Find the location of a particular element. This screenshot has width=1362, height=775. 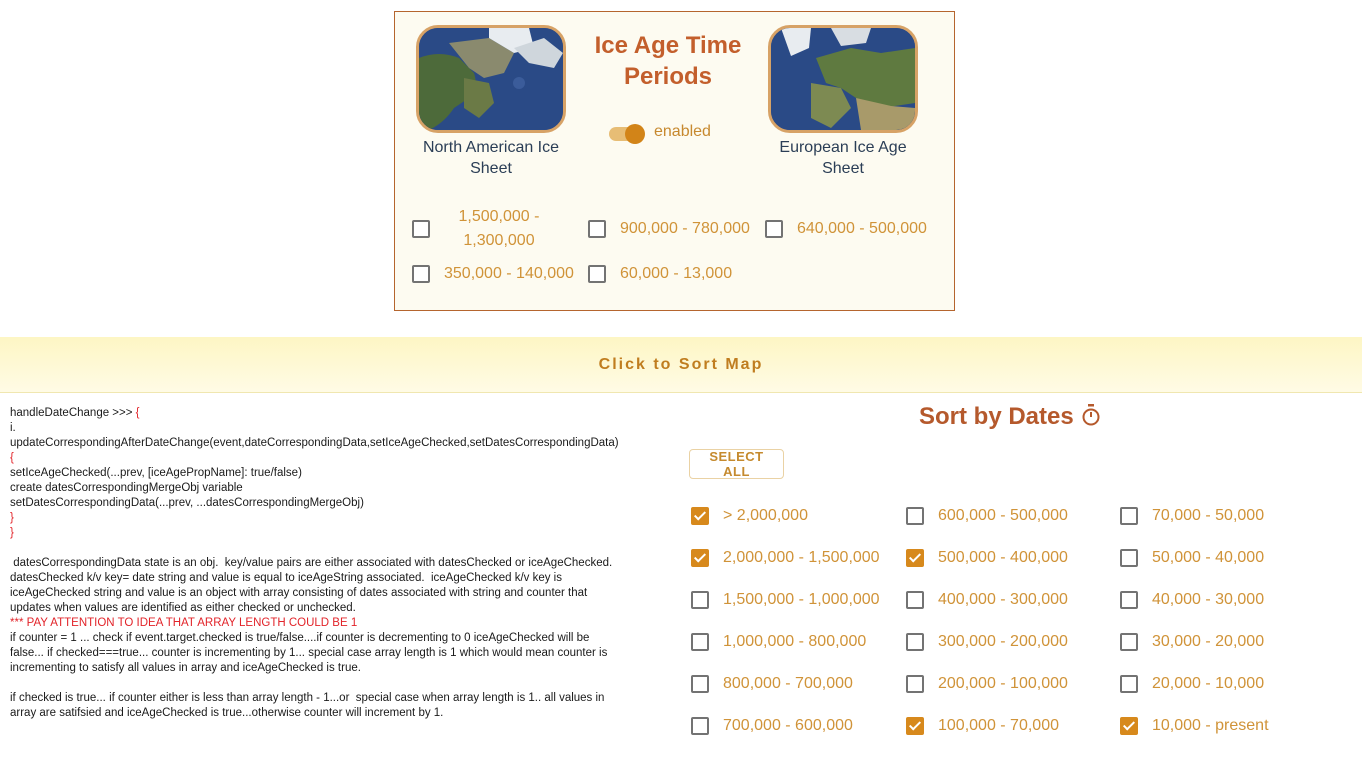

toggle-thumb is located at coordinates (635, 134).